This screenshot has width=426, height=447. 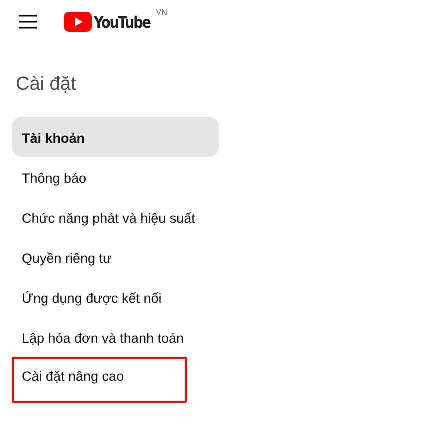 I want to click on menu-icon, so click(x=28, y=22).